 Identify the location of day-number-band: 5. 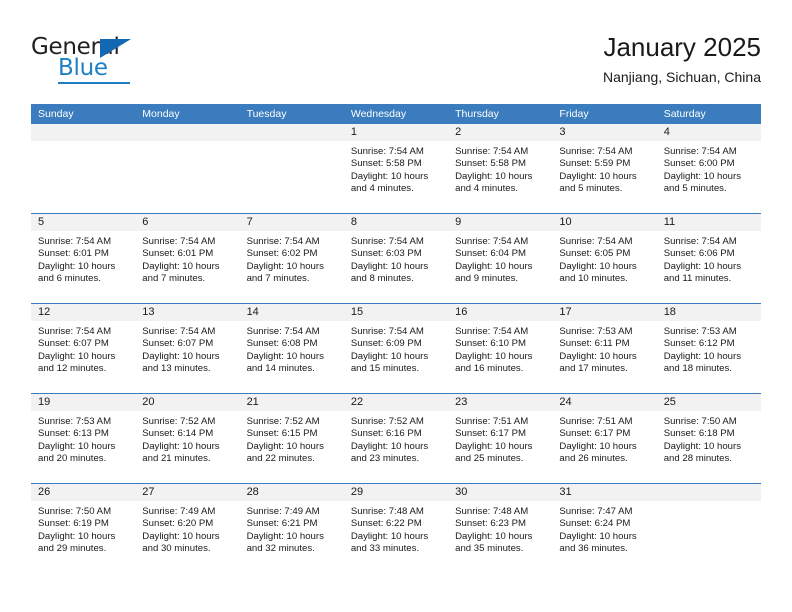
(83, 223).